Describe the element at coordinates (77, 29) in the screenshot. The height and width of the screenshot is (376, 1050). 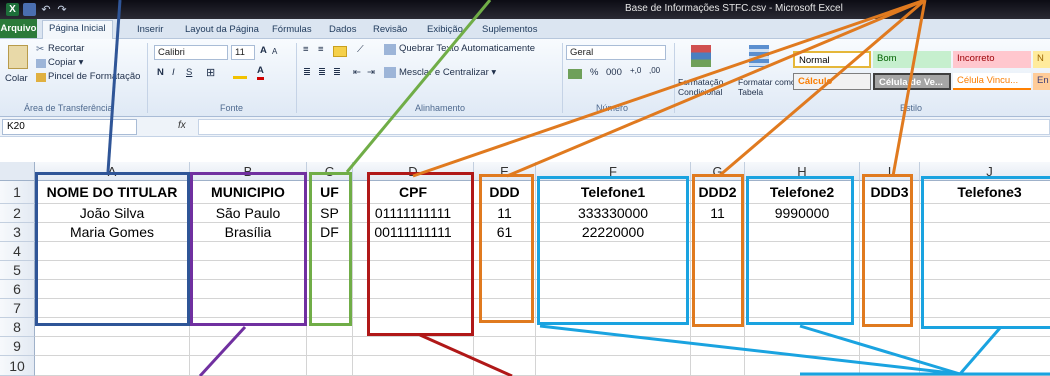
I see `tab-pagina-inicial: Página Inicial` at that location.